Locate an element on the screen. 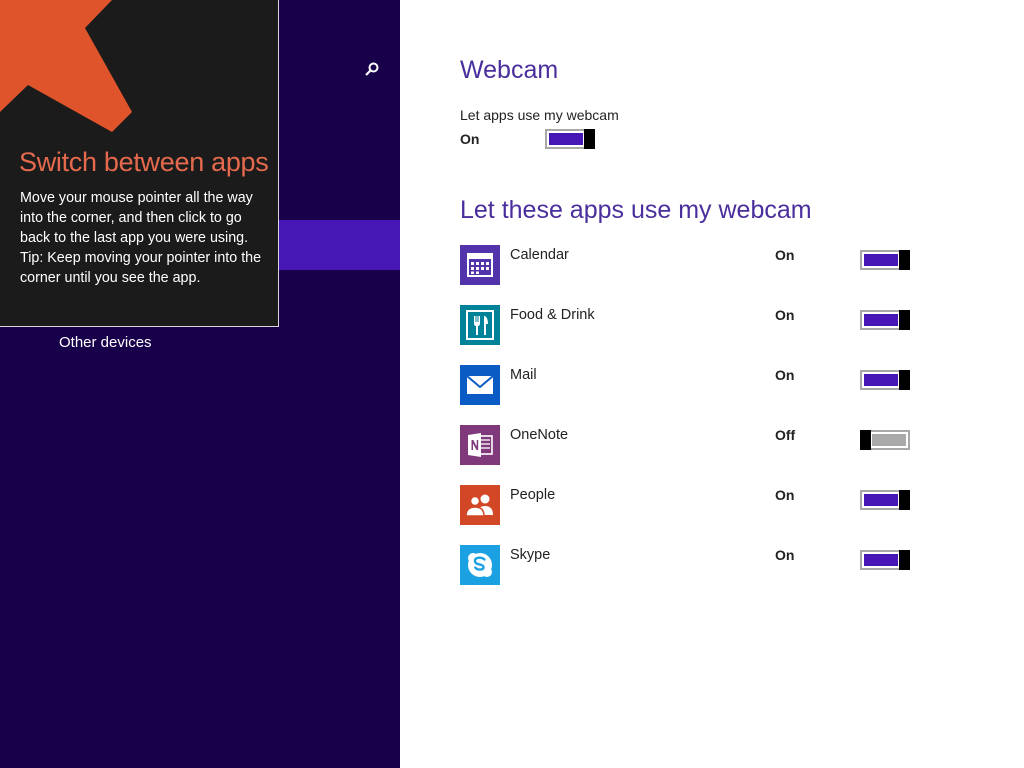  app-row-skype: Skype On is located at coordinates (690, 565).